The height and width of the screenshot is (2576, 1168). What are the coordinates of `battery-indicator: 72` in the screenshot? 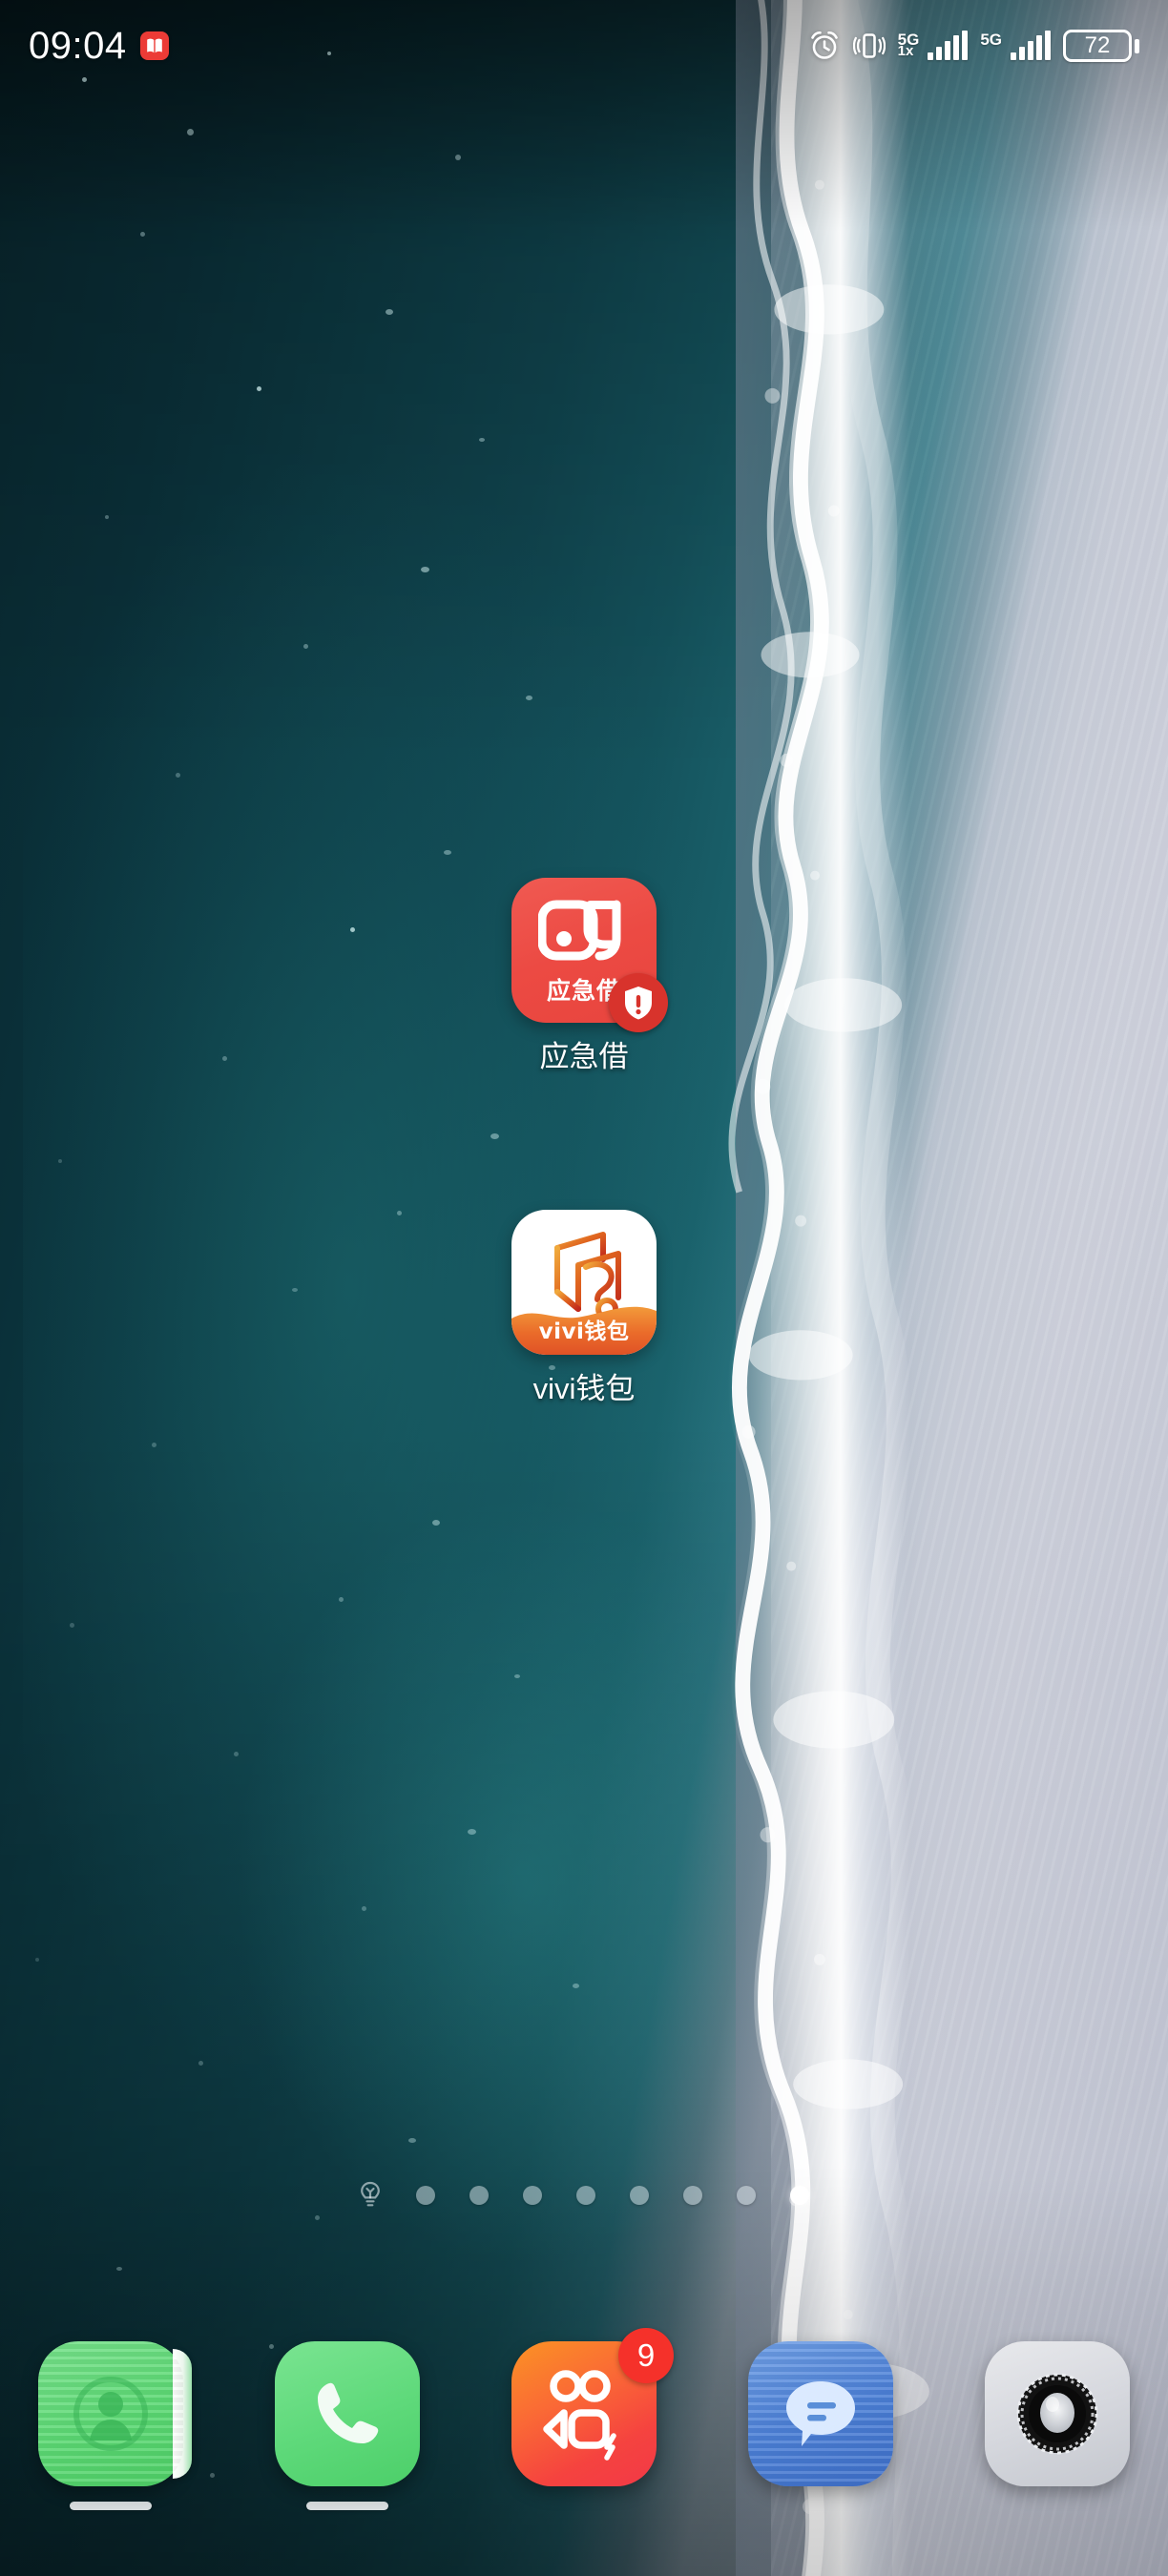 It's located at (1101, 46).